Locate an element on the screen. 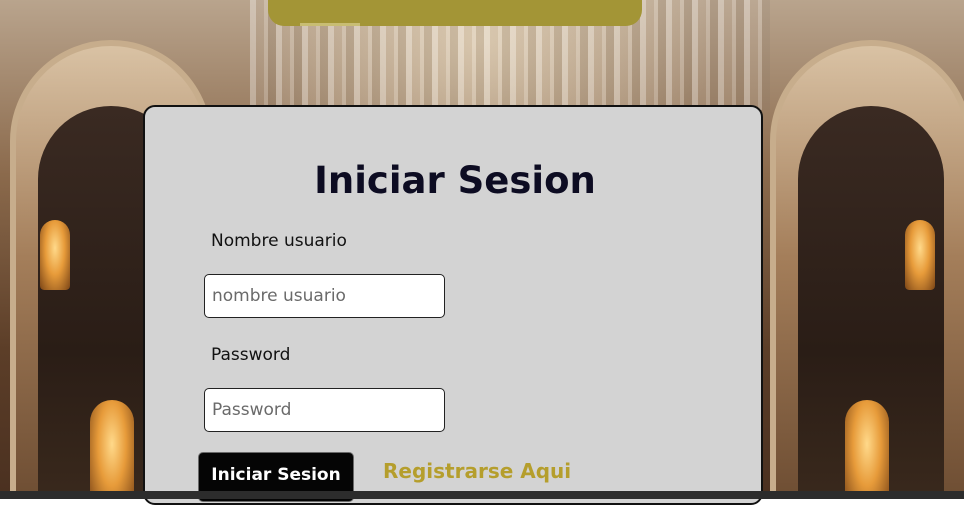  username-input is located at coordinates (324, 296).